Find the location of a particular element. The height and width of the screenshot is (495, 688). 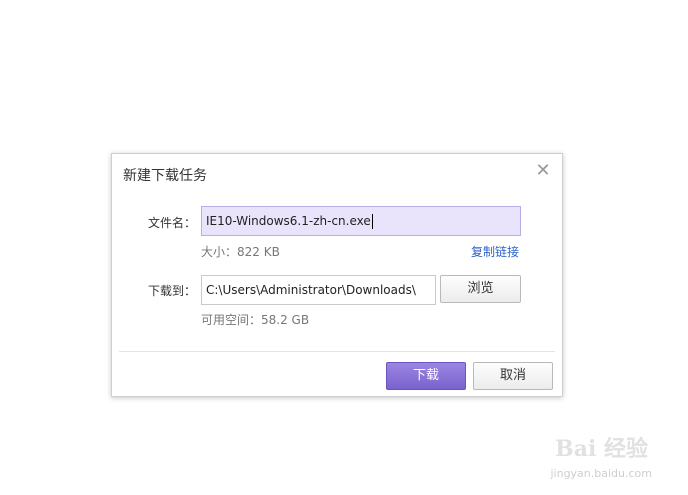

baidu-watermark-url: jingyan.baidu.com is located at coordinates (601, 473).